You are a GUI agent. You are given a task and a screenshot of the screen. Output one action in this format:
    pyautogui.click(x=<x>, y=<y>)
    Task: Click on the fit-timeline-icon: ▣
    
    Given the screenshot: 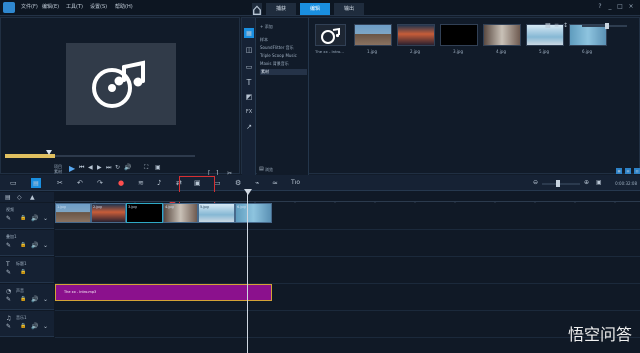 What is the action you would take?
    pyautogui.click(x=599, y=182)
    